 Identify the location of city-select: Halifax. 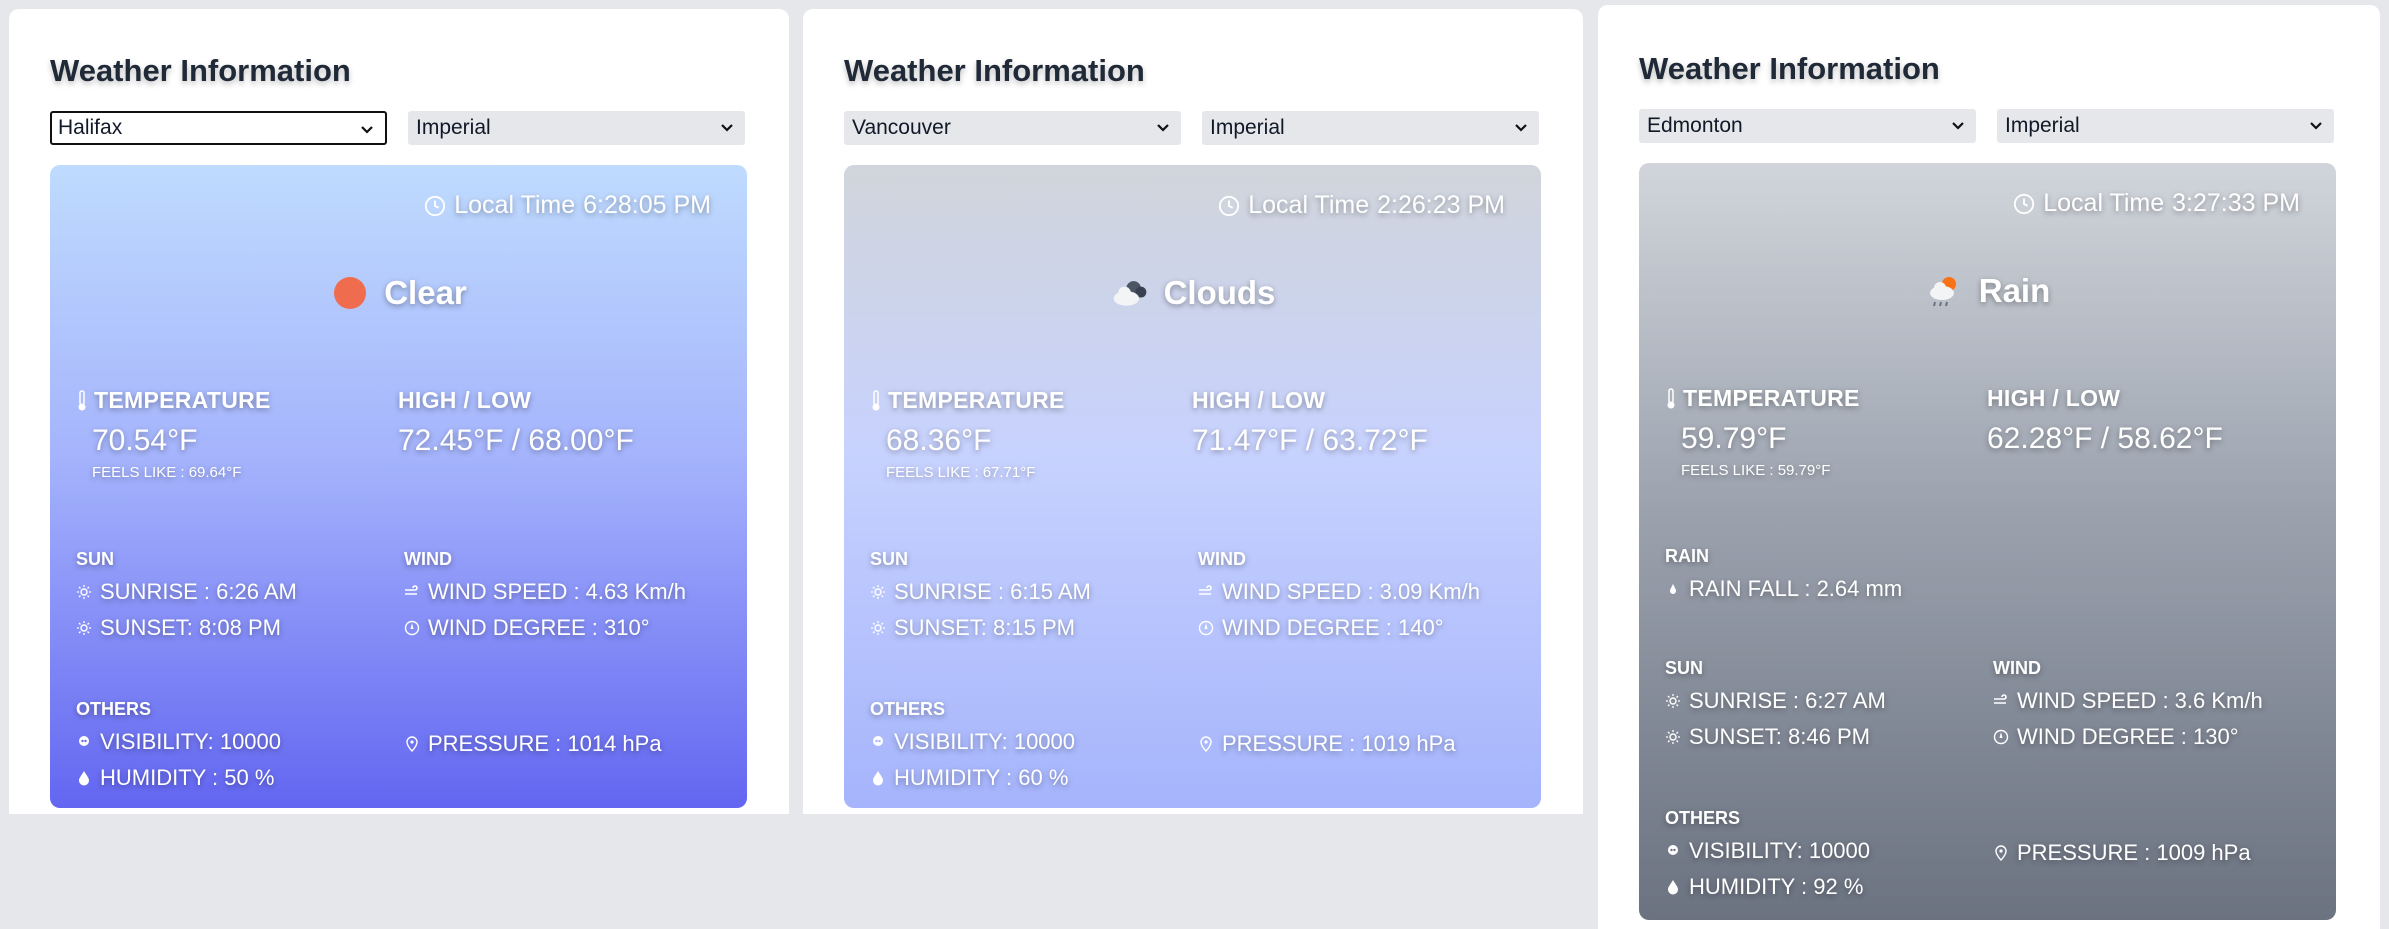
(218, 128).